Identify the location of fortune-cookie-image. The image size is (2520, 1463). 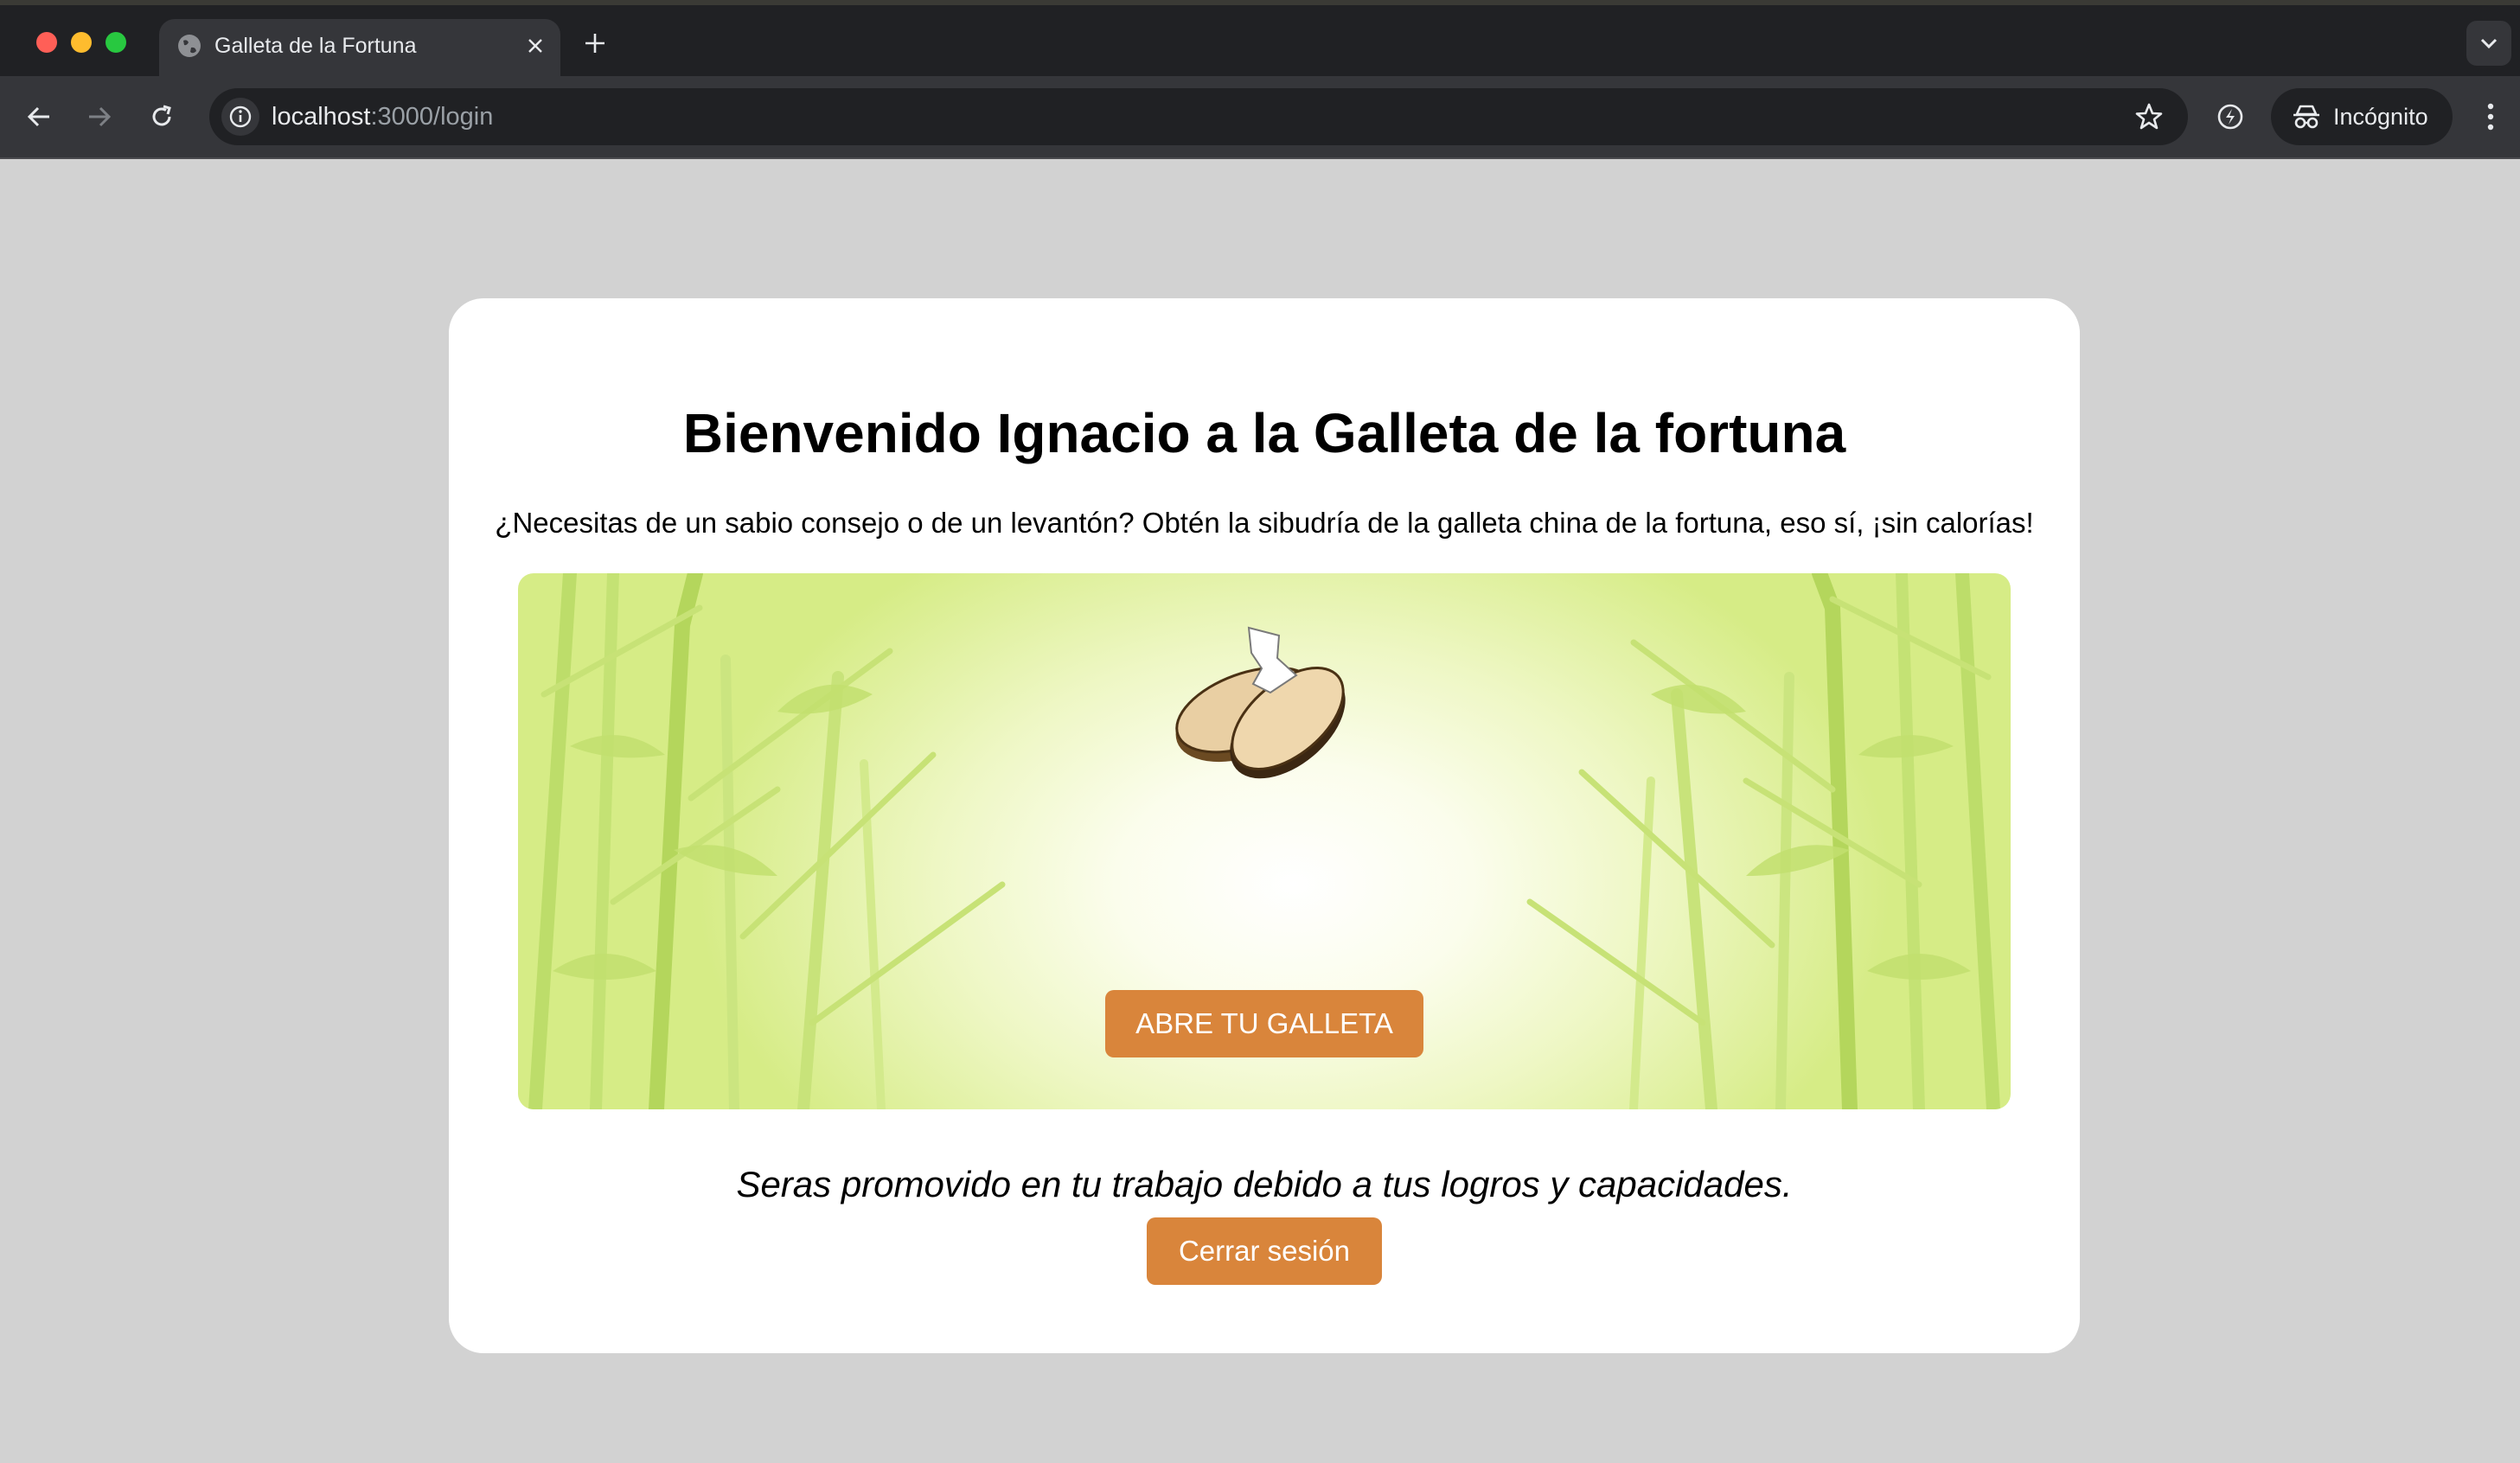
(1261, 702).